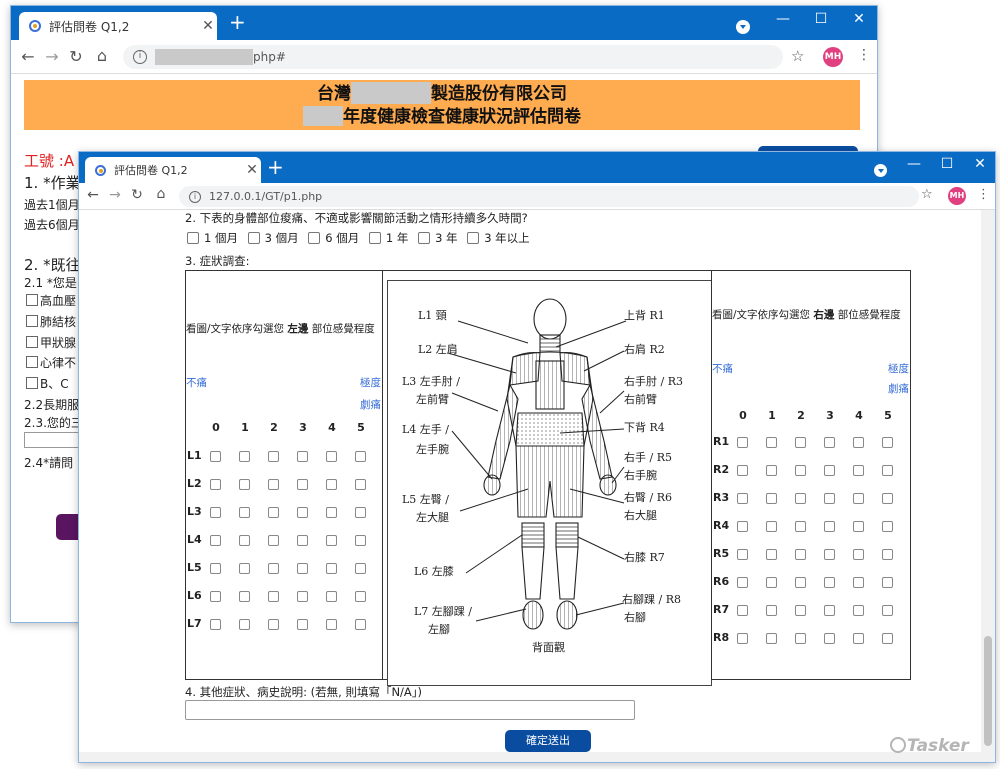  I want to click on back-item-1: 肺結核, so click(51, 321).